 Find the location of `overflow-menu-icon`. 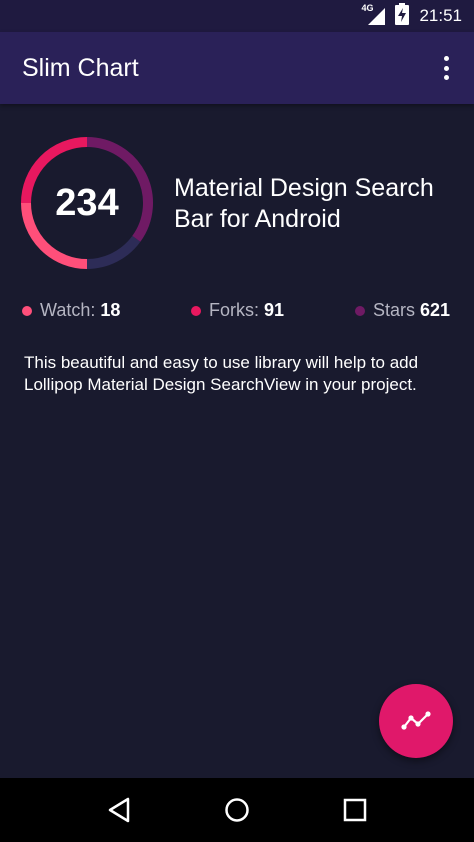

overflow-menu-icon is located at coordinates (446, 68).